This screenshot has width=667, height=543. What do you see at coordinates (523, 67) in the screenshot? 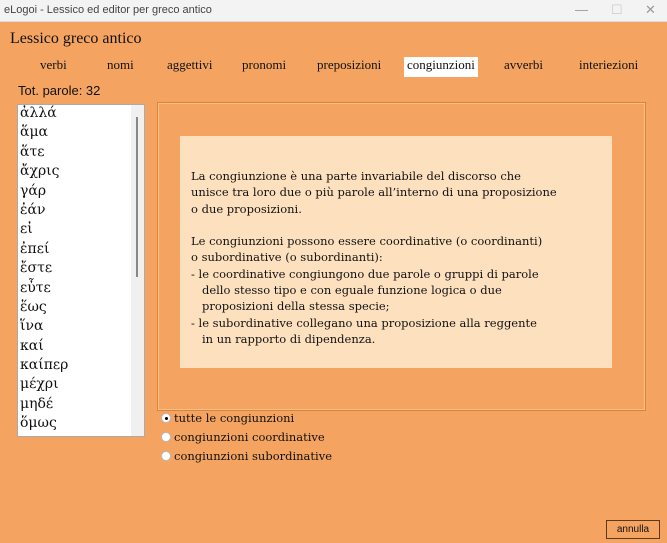
I see `tab-avverbi: avverbi` at bounding box center [523, 67].